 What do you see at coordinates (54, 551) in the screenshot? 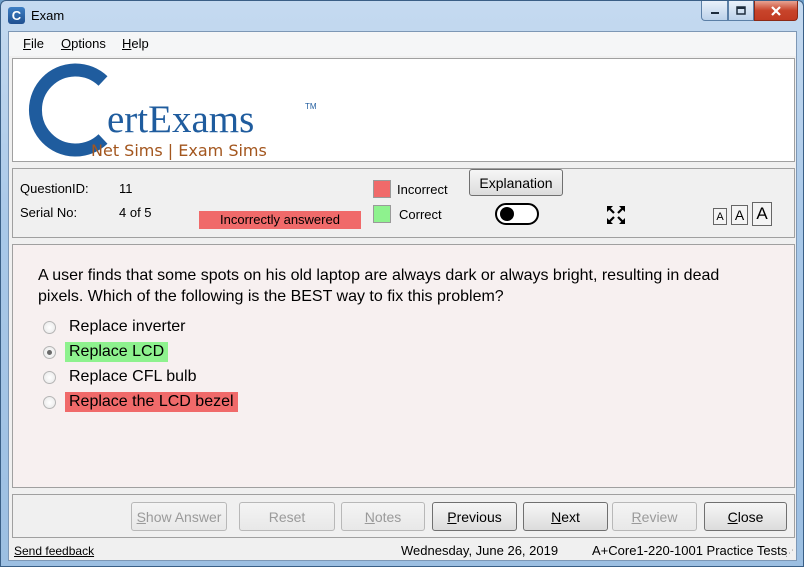
I see `send-feedback-link: Send feedback` at bounding box center [54, 551].